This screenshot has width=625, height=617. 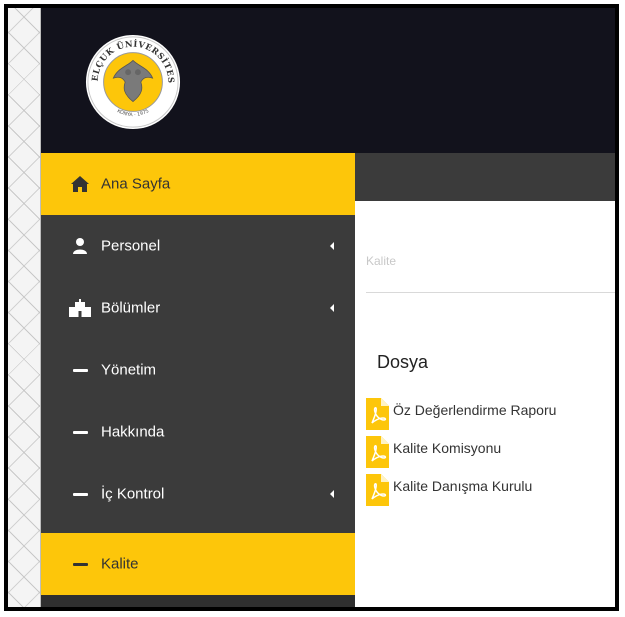 I want to click on file-link-kalite-danisma-kurulu: Kalite Danışma Kurulu, so click(x=449, y=490).